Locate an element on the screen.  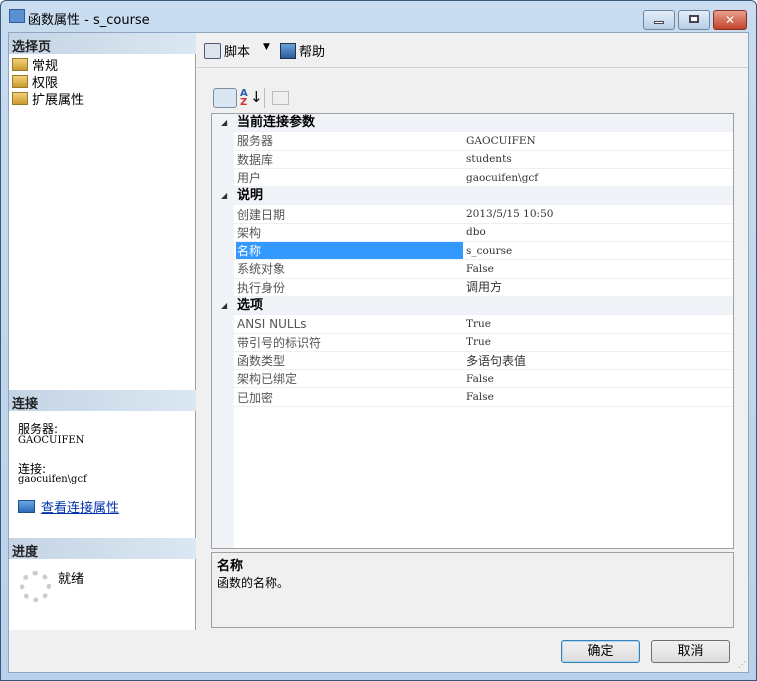
property-row: 执行身份 调用方 is located at coordinates (472, 288).